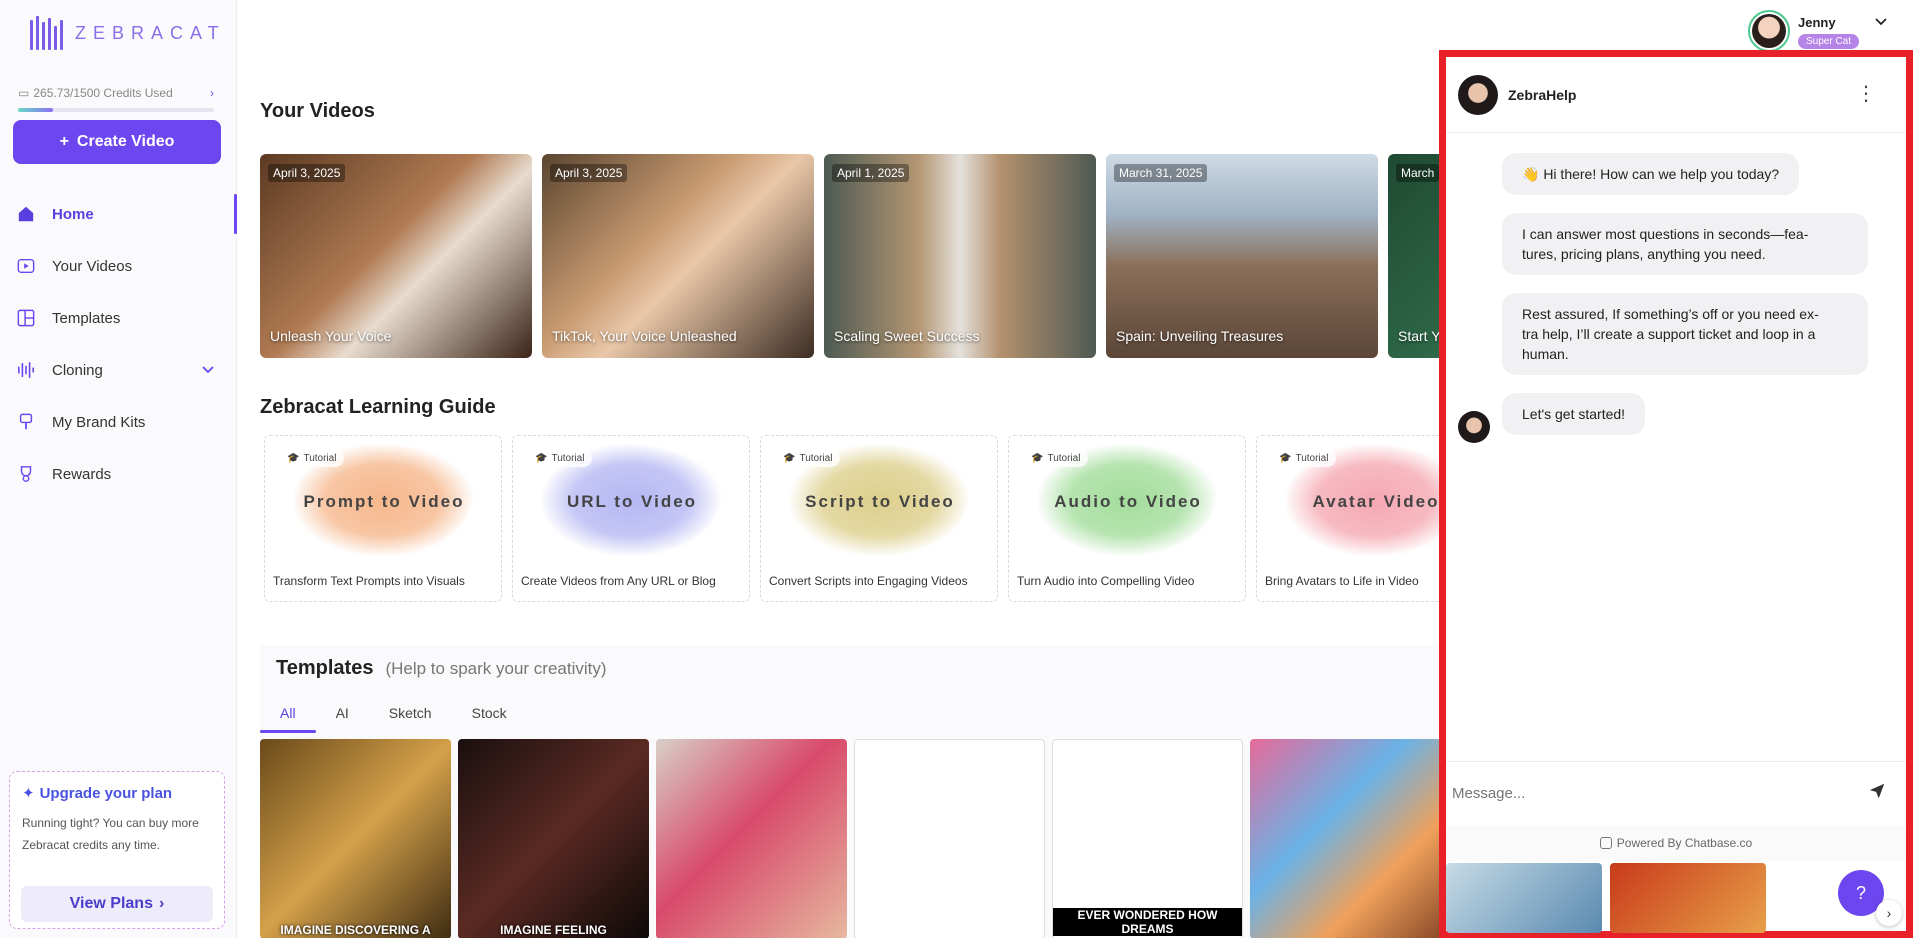  Describe the element at coordinates (288, 715) in the screenshot. I see `tab-all: All` at that location.